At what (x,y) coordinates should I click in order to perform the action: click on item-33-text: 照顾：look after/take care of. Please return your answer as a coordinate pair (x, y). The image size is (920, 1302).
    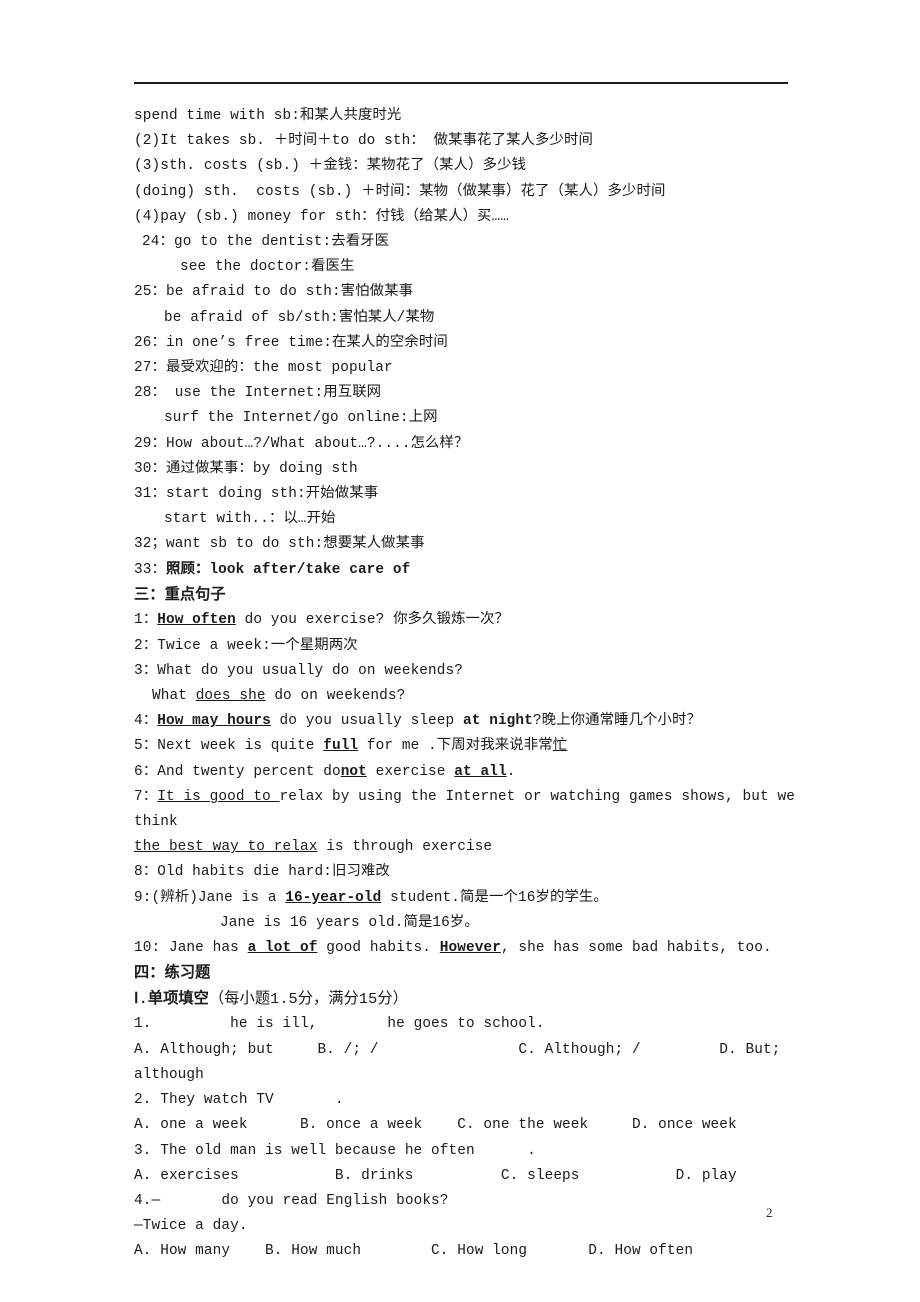
    Looking at the image, I should click on (288, 569).